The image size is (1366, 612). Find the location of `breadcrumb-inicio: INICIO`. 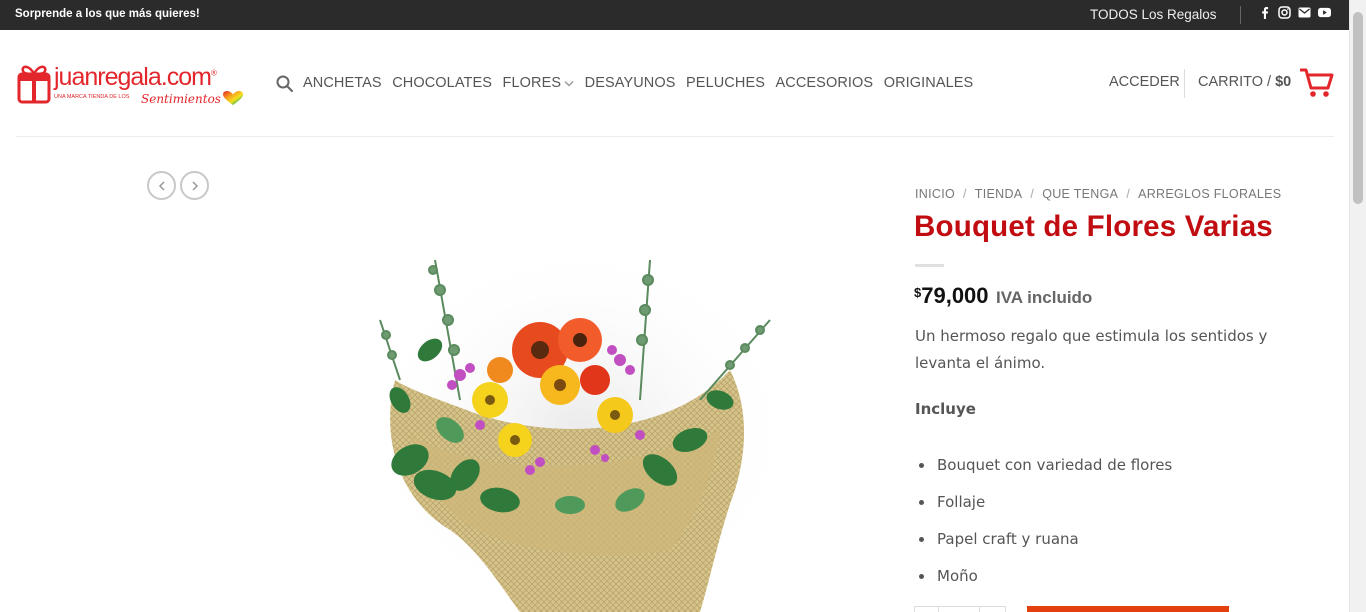

breadcrumb-inicio: INICIO is located at coordinates (935, 194).